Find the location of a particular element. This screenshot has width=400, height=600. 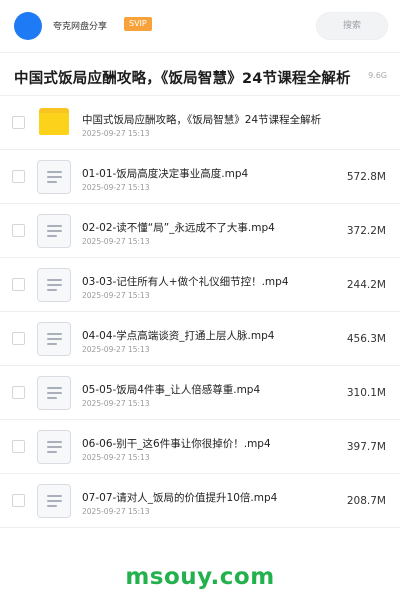

avatar is located at coordinates (28, 26).